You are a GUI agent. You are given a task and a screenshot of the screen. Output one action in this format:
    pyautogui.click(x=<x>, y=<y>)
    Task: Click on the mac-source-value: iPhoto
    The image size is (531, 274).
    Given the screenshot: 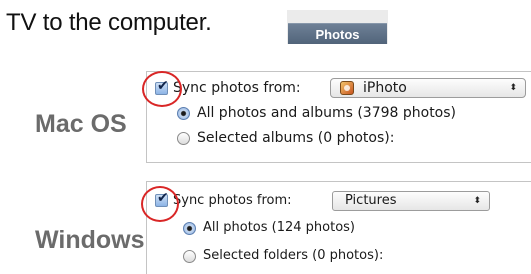 What is the action you would take?
    pyautogui.click(x=385, y=88)
    